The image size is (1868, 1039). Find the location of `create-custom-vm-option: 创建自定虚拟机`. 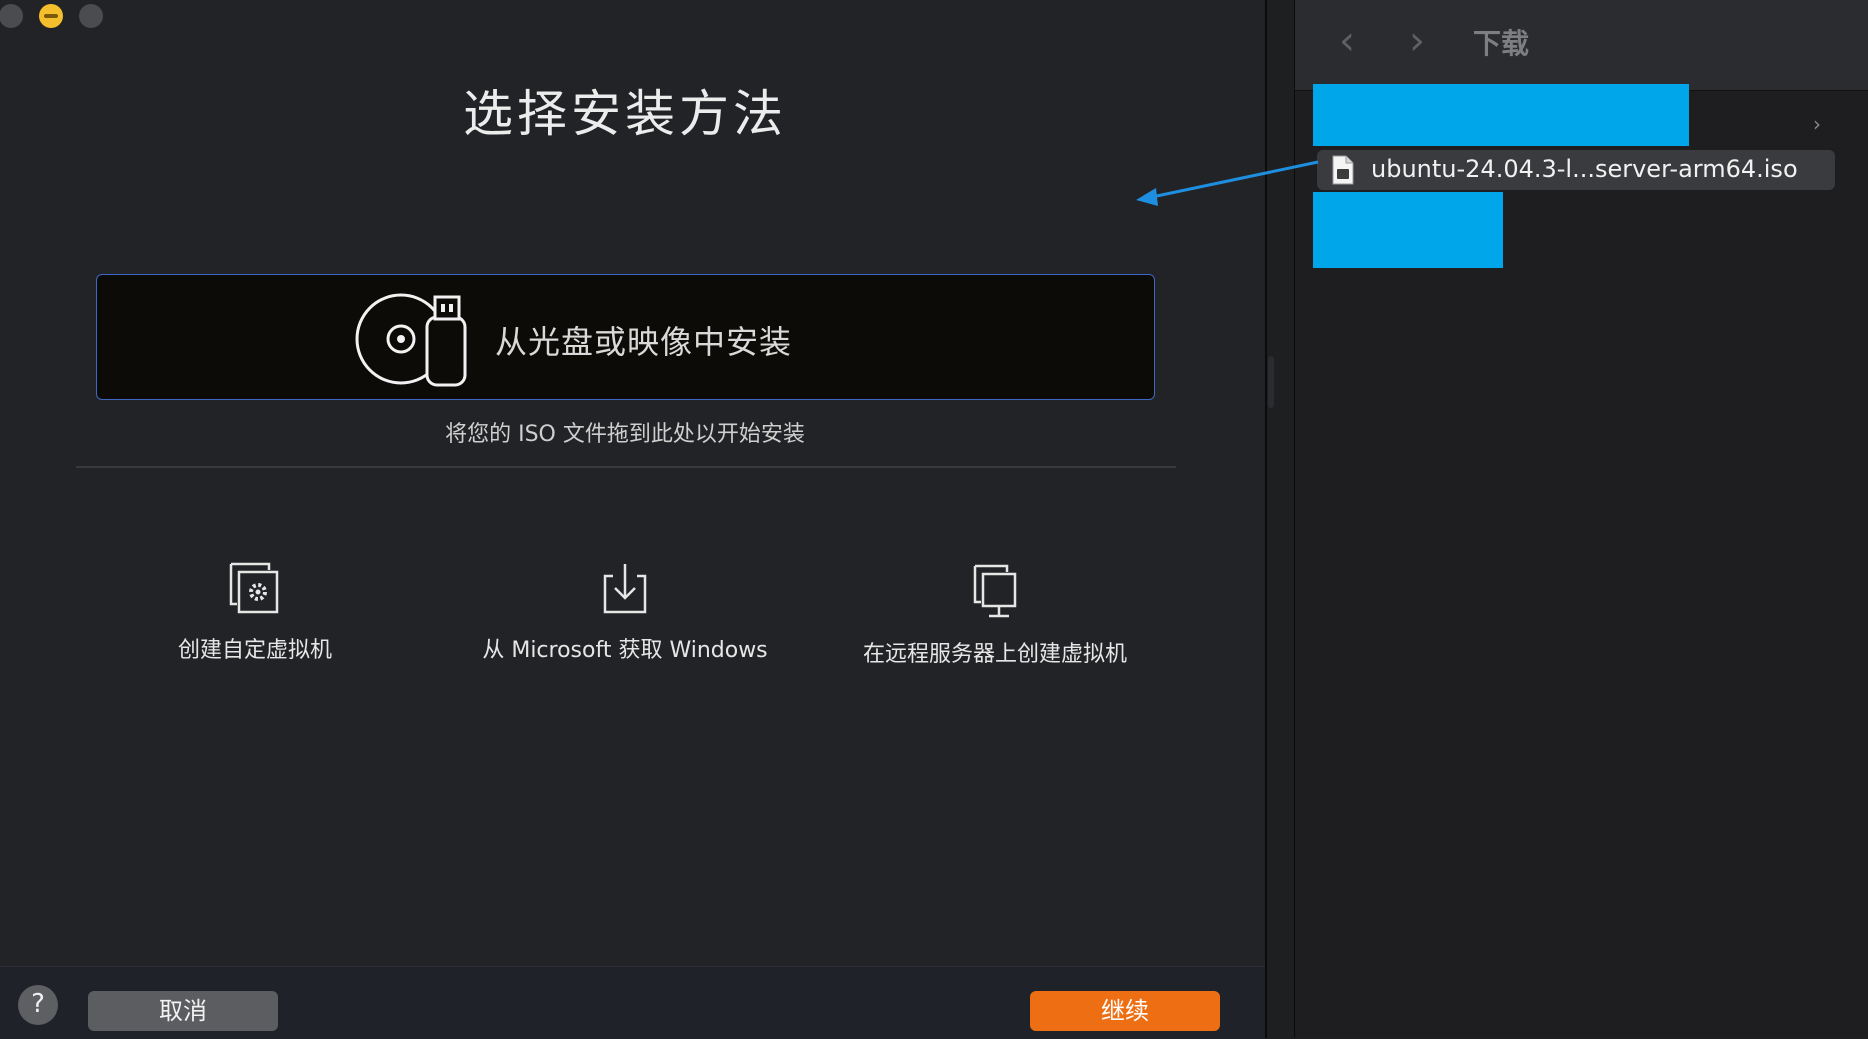

create-custom-vm-option: 创建自定虚拟机 is located at coordinates (255, 612).